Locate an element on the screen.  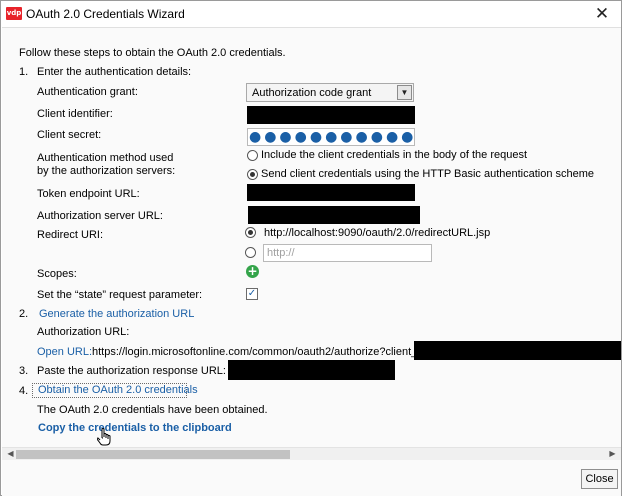
redirect-uri-label: Redirect URI: is located at coordinates (70, 235).